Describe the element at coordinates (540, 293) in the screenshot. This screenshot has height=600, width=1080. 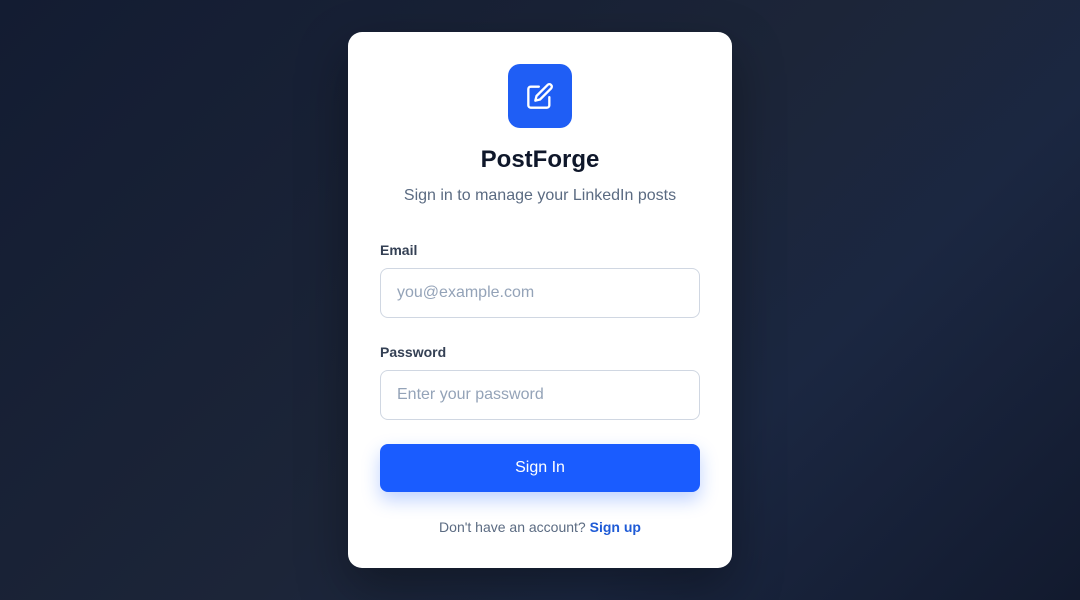
I see `email-field` at that location.